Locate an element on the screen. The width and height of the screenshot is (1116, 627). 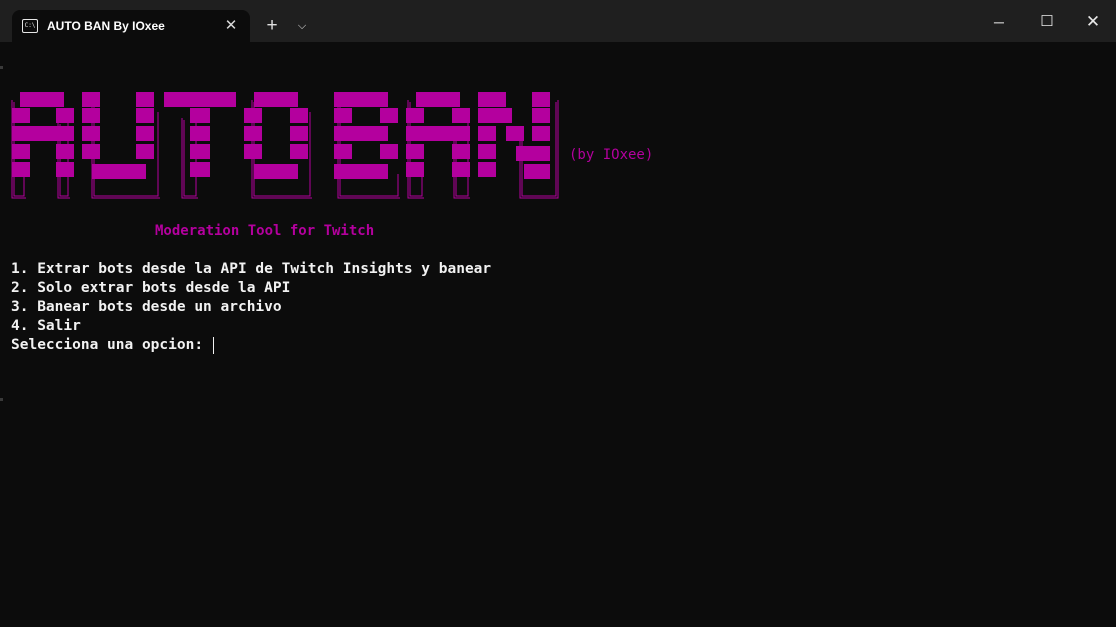
logo-blocks is located at coordinates (281, 135).